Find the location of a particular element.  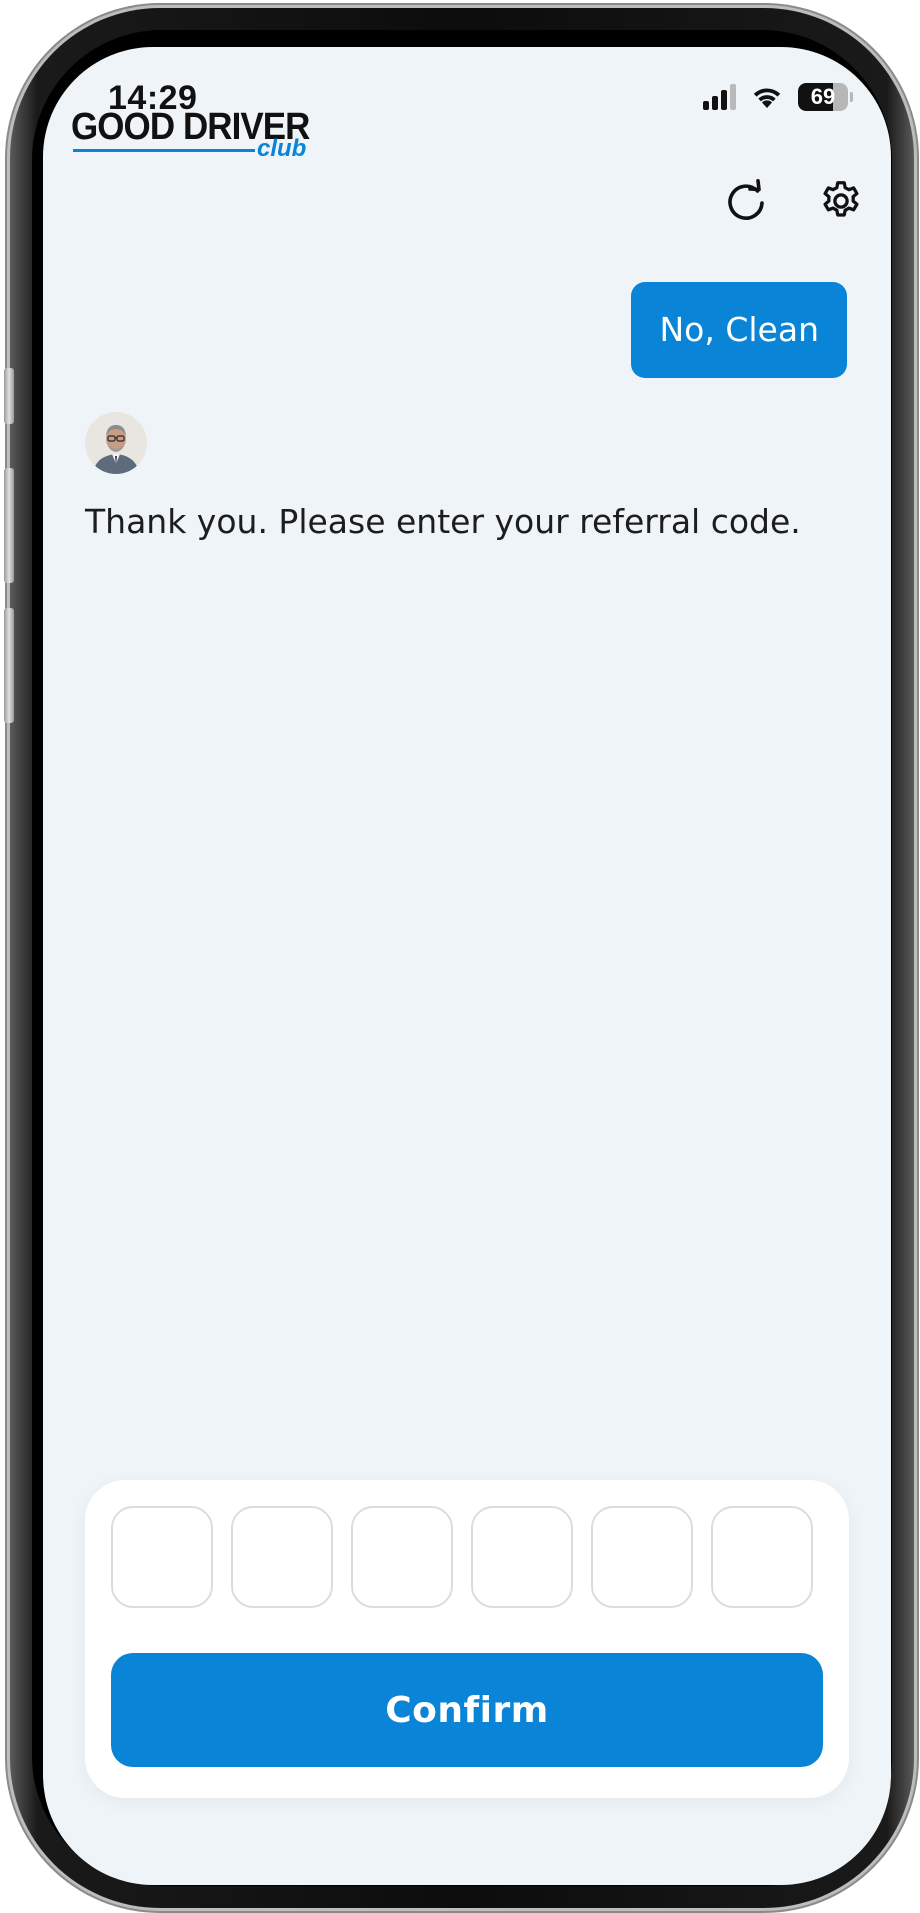

battery-nub is located at coordinates (851, 97).